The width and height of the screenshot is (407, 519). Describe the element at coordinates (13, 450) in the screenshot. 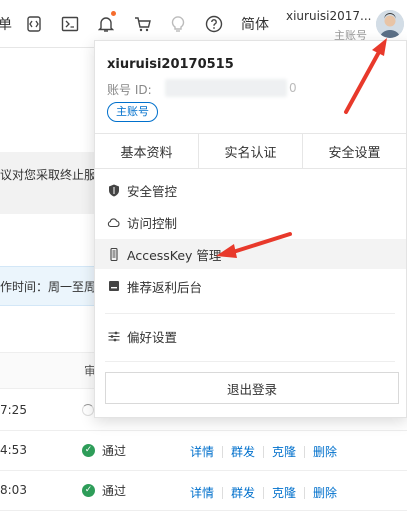

I see `row-time: 4:53` at that location.